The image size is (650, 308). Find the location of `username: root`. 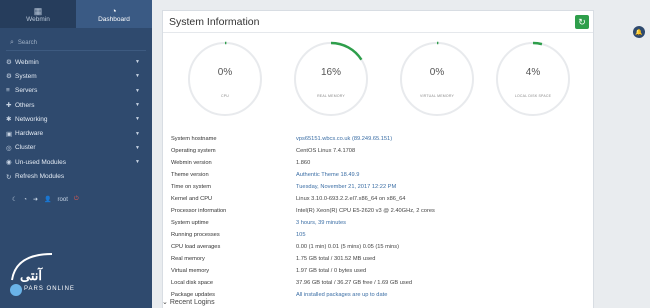

username: root is located at coordinates (63, 200).